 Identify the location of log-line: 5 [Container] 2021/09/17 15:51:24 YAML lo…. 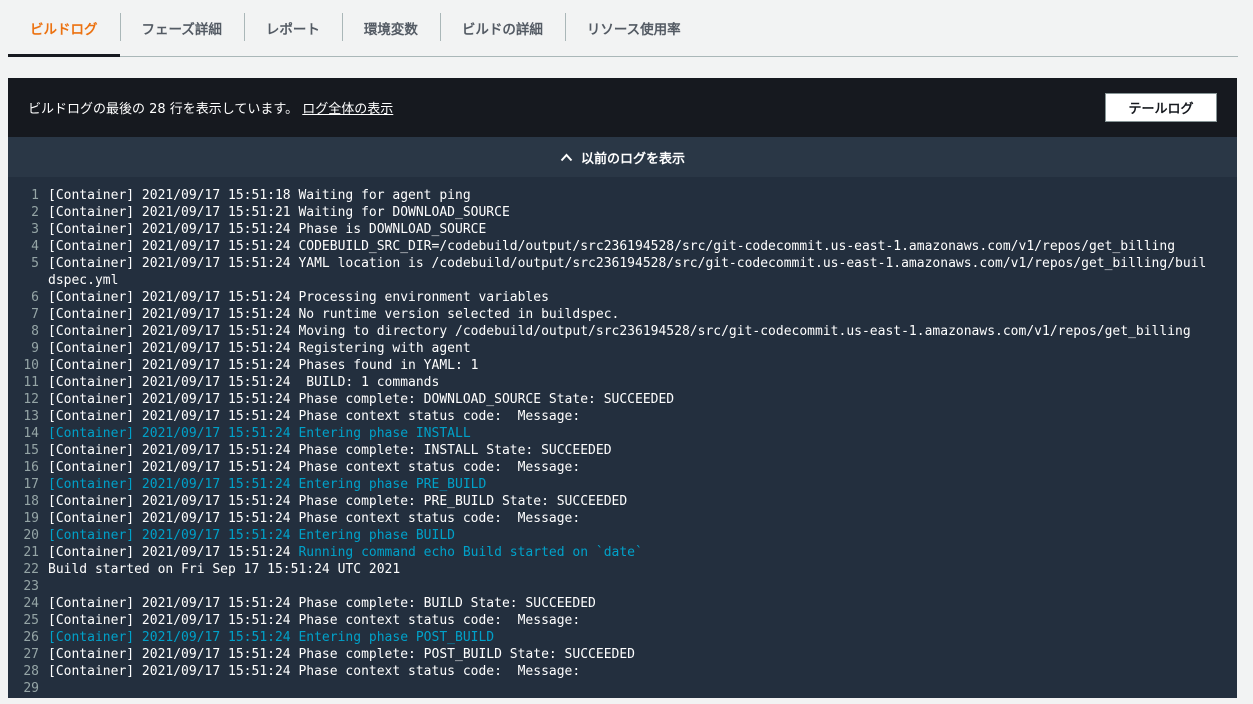
(622, 272).